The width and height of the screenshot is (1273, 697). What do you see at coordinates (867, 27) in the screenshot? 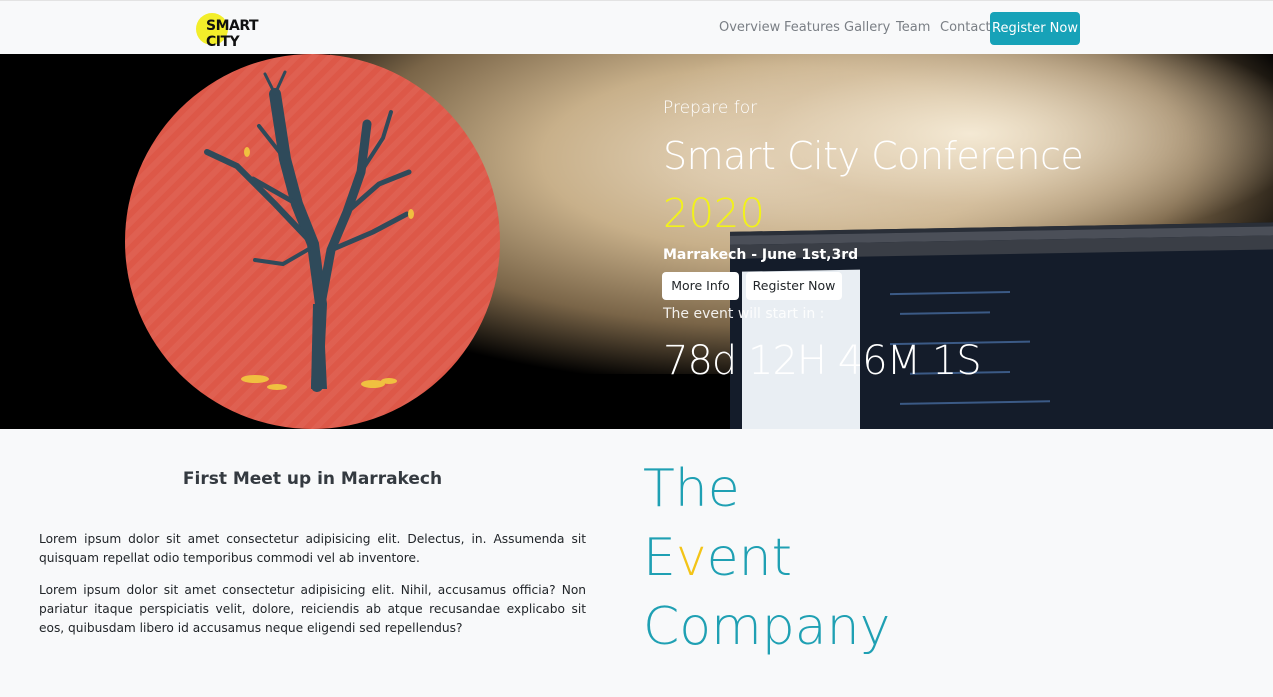
I see `nav-link-gallery: Gallery` at bounding box center [867, 27].